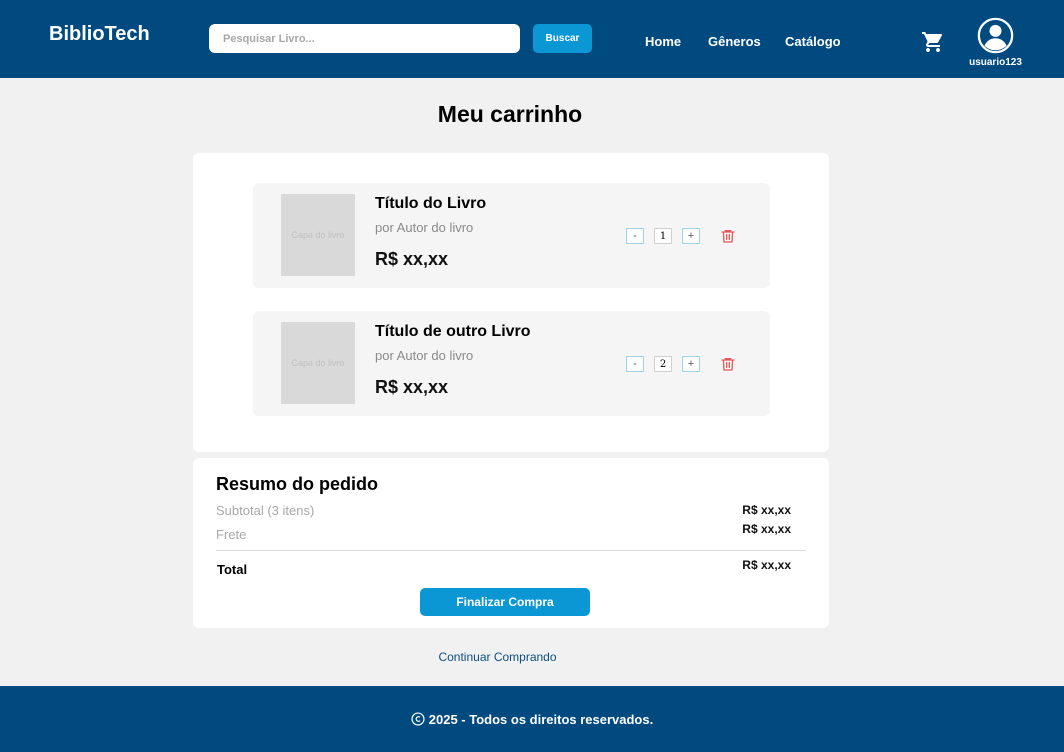  What do you see at coordinates (766, 529) in the screenshot?
I see `shipping-value: R$ xx,xx` at bounding box center [766, 529].